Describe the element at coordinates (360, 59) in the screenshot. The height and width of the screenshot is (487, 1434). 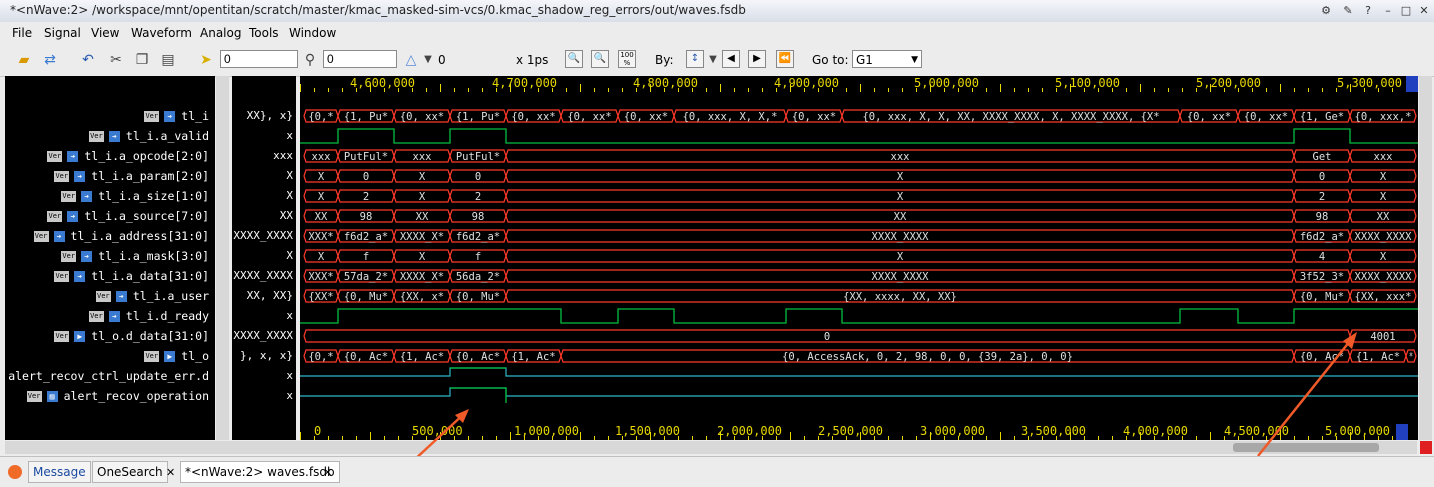
I see `marker-time-input` at that location.